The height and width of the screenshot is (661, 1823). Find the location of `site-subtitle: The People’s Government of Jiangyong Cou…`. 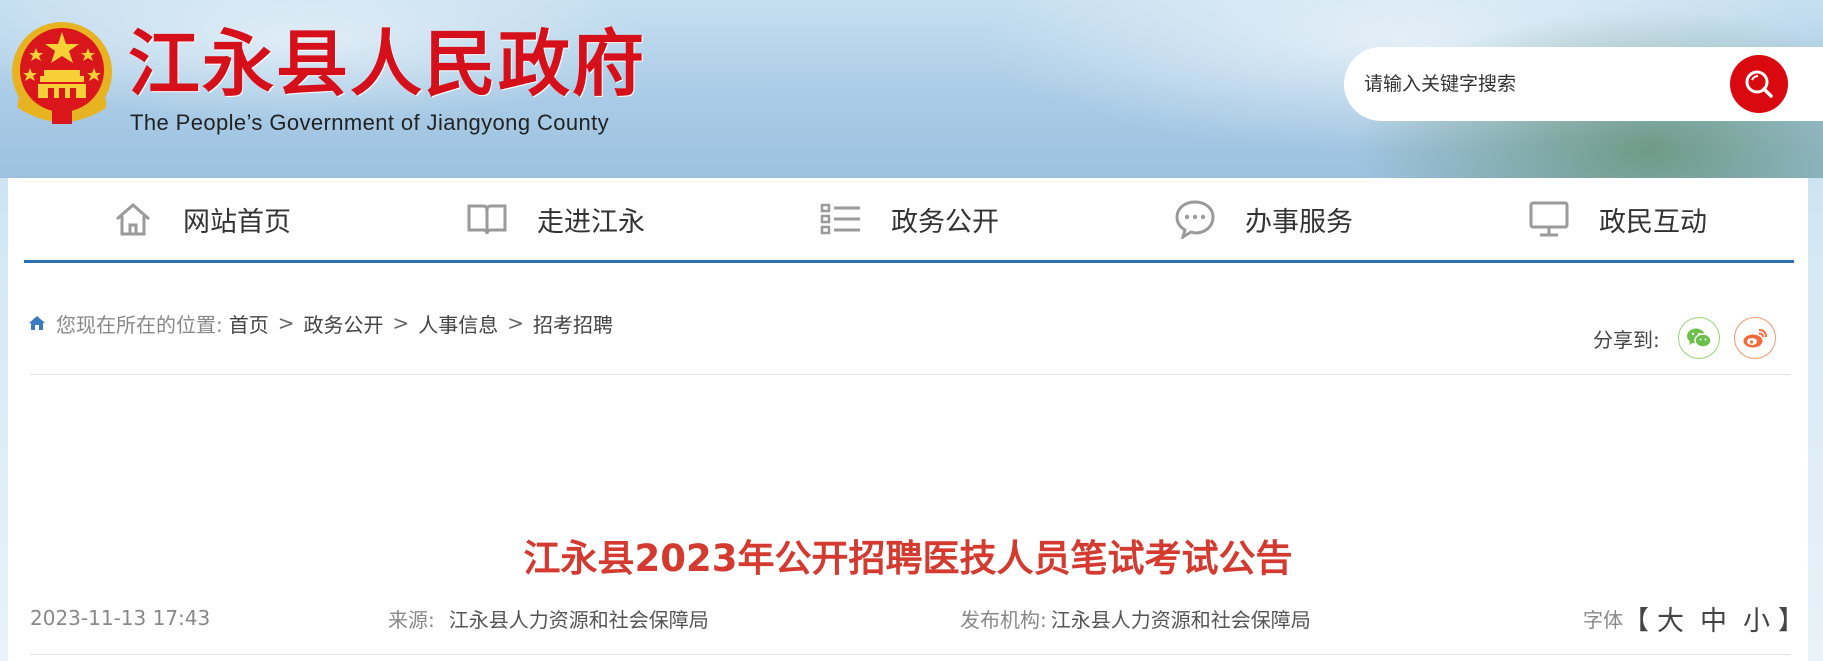

site-subtitle: The People’s Government of Jiangyong Cou… is located at coordinates (370, 122).